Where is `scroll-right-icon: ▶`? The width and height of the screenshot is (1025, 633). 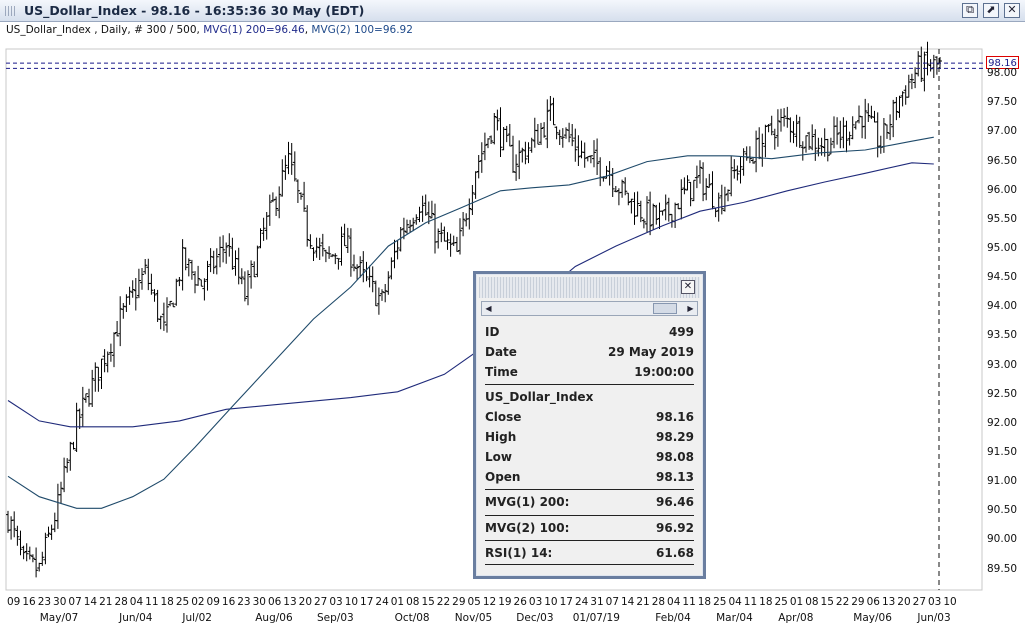 scroll-right-icon: ▶ is located at coordinates (690, 308).